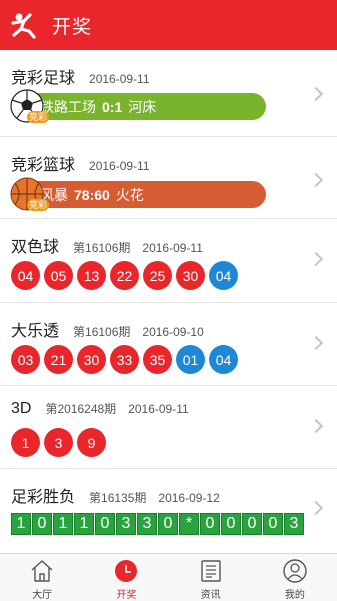 The width and height of the screenshot is (337, 601). What do you see at coordinates (58, 359) in the screenshot?
I see `red-ball: 21` at bounding box center [58, 359].